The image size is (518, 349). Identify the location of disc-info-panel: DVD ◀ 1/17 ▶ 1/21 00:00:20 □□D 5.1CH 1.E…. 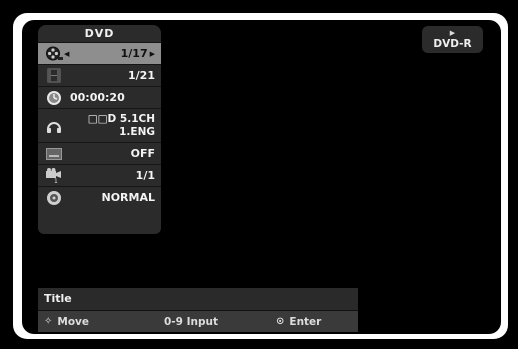
(99, 129).